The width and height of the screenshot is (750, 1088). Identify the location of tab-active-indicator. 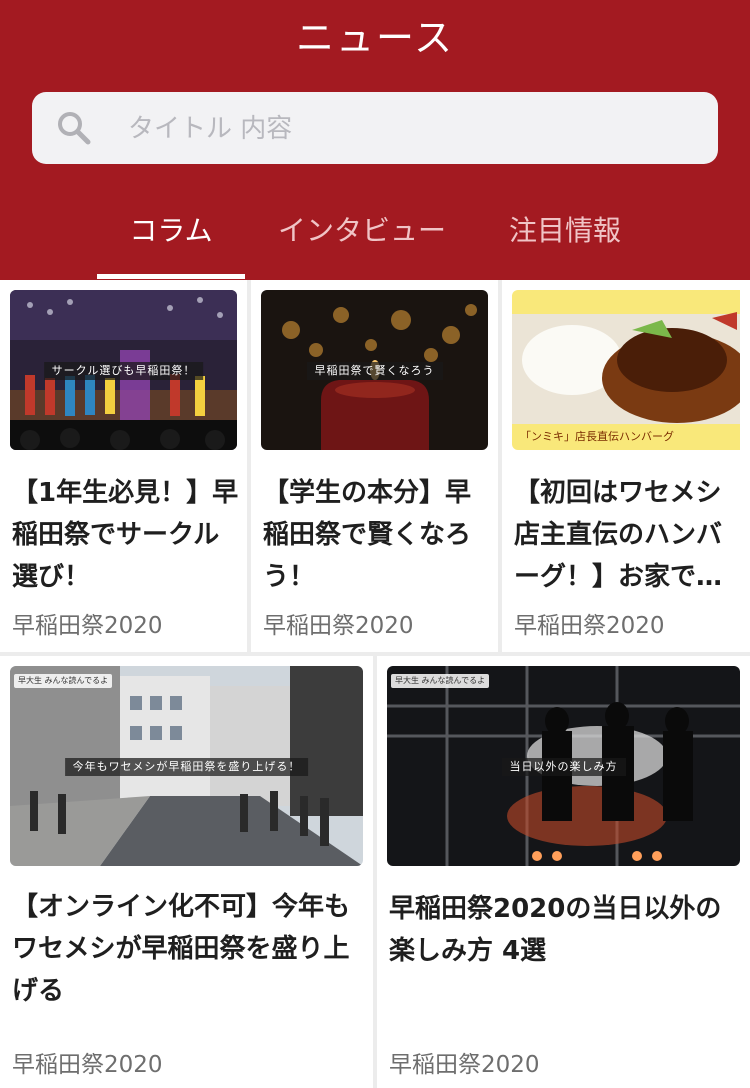
(171, 276).